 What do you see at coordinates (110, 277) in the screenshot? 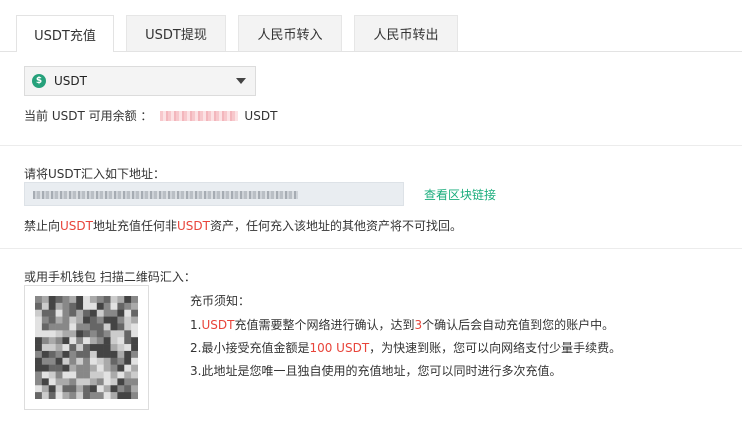
I see `qr-label: 或用手机钱包 扫描二维码汇入：` at bounding box center [110, 277].